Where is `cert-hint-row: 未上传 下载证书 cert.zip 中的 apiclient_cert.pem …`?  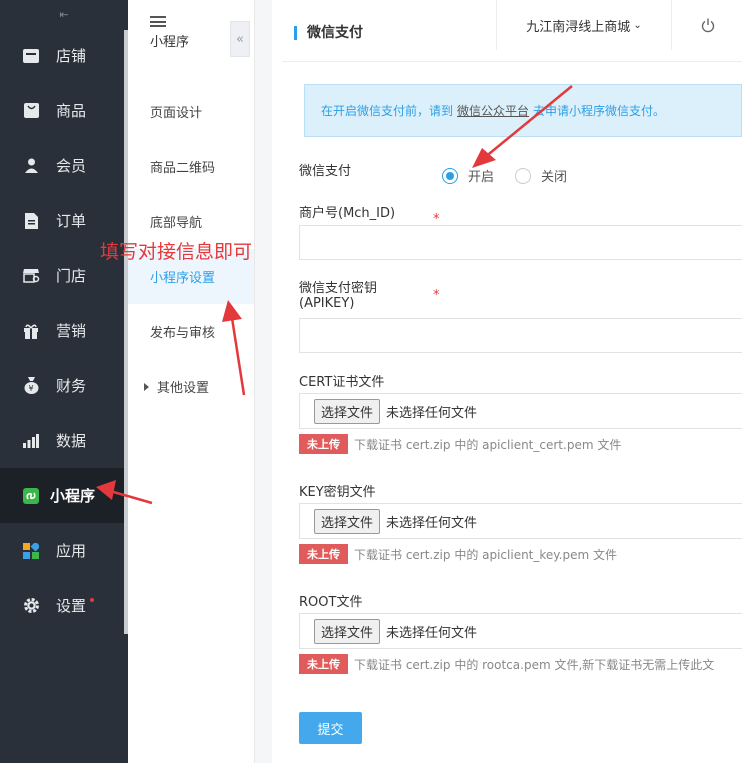 cert-hint-row: 未上传 下载证书 cert.zip 中的 apiclient_cert.pem … is located at coordinates (520, 444).